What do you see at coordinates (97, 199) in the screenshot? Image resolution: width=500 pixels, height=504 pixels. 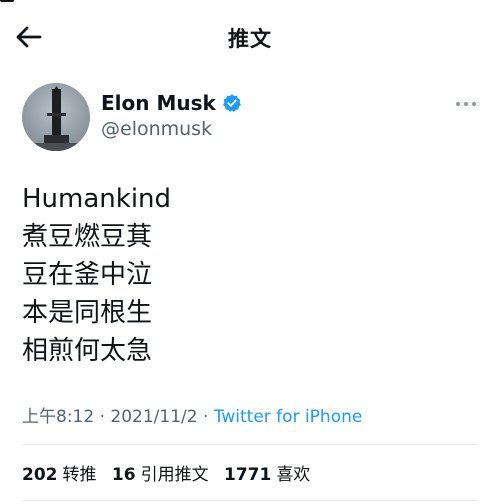 I see `tweet-line: Humankind` at bounding box center [97, 199].